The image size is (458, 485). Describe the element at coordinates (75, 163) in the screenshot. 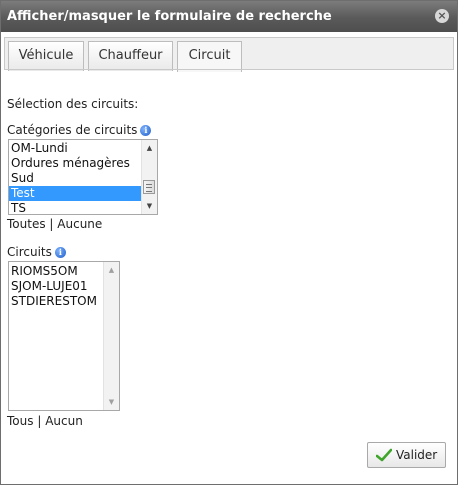

I see `category-option: Ordures ménagères` at that location.